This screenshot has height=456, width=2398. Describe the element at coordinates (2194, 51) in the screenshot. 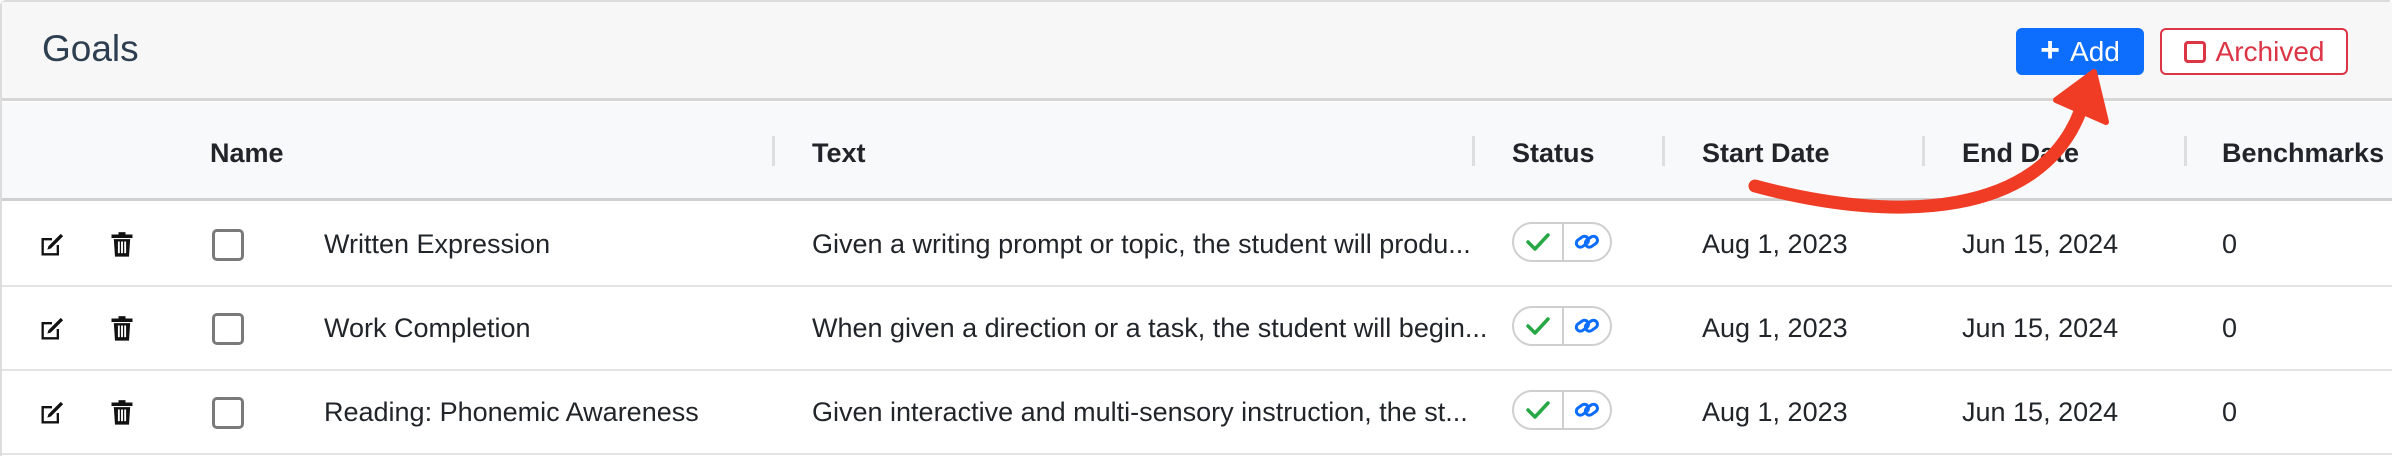

I see `square-icon` at that location.